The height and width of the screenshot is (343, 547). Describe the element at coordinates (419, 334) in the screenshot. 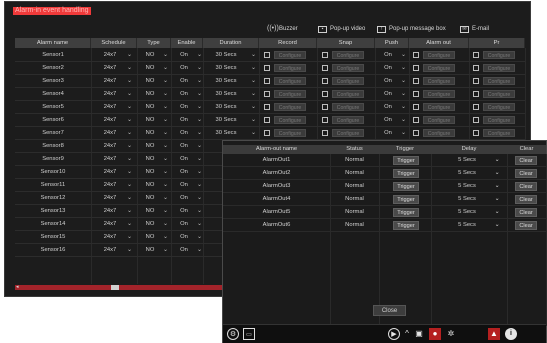

I see `record-icon: ▣` at that location.